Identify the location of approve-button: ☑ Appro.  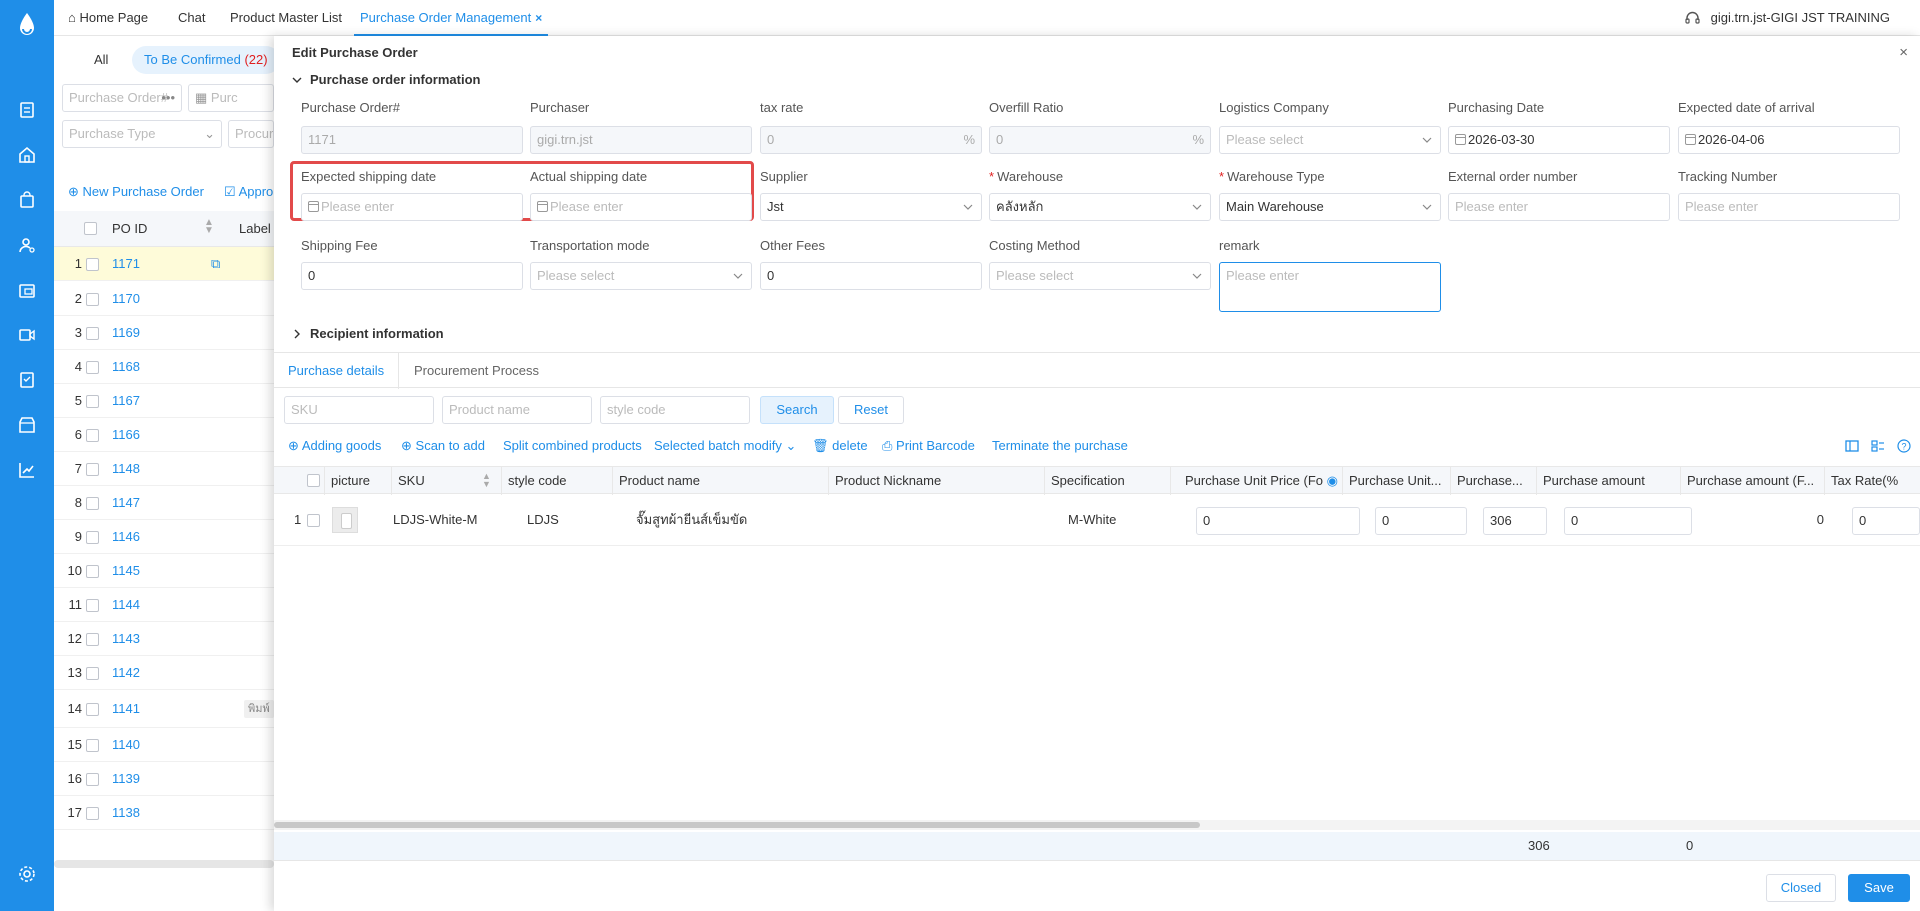
(248, 192).